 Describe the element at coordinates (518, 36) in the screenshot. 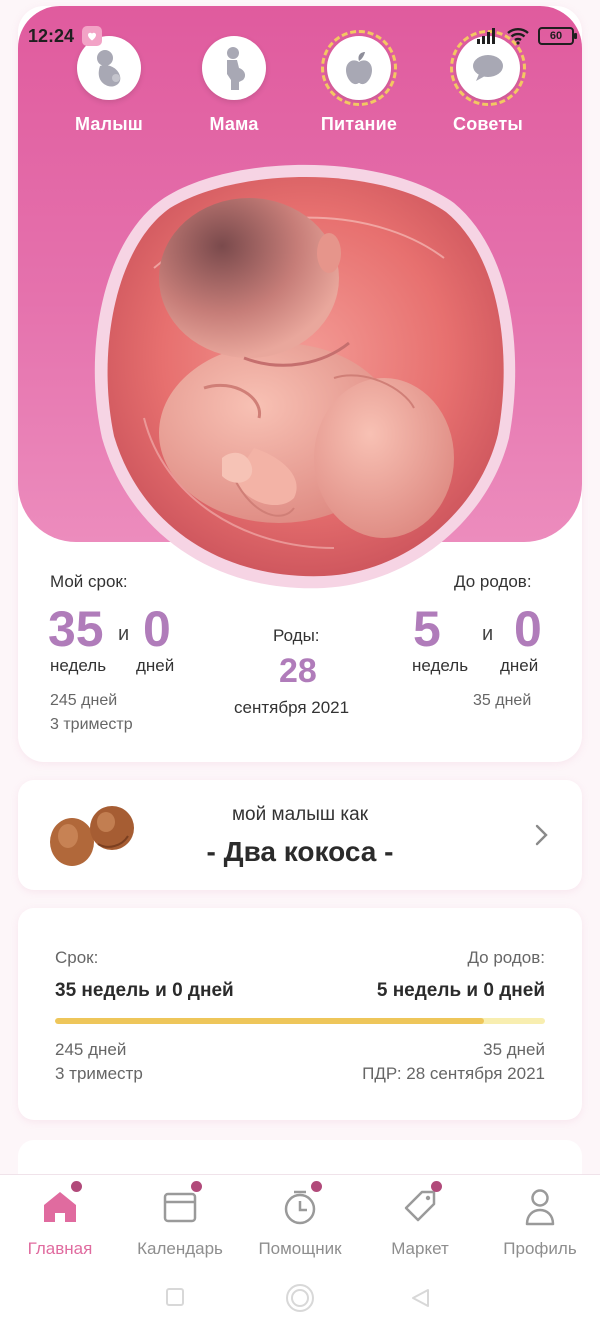

I see `wifi-icon` at that location.